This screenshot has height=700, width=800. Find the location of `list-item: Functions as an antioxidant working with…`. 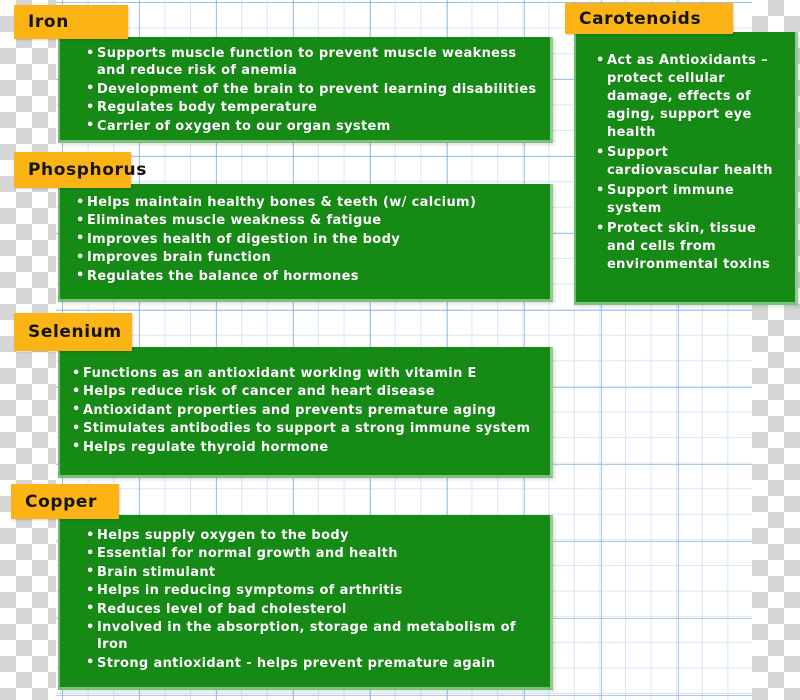

list-item: Functions as an antioxidant working with… is located at coordinates (306, 373).